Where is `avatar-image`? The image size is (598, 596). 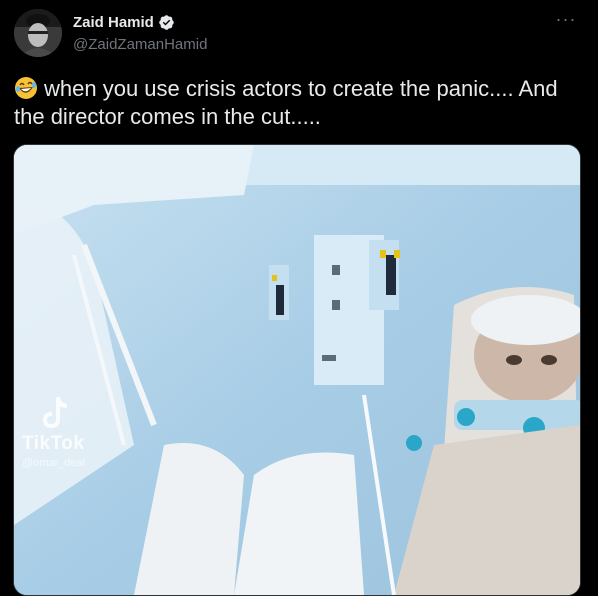
avatar-image is located at coordinates (38, 33).